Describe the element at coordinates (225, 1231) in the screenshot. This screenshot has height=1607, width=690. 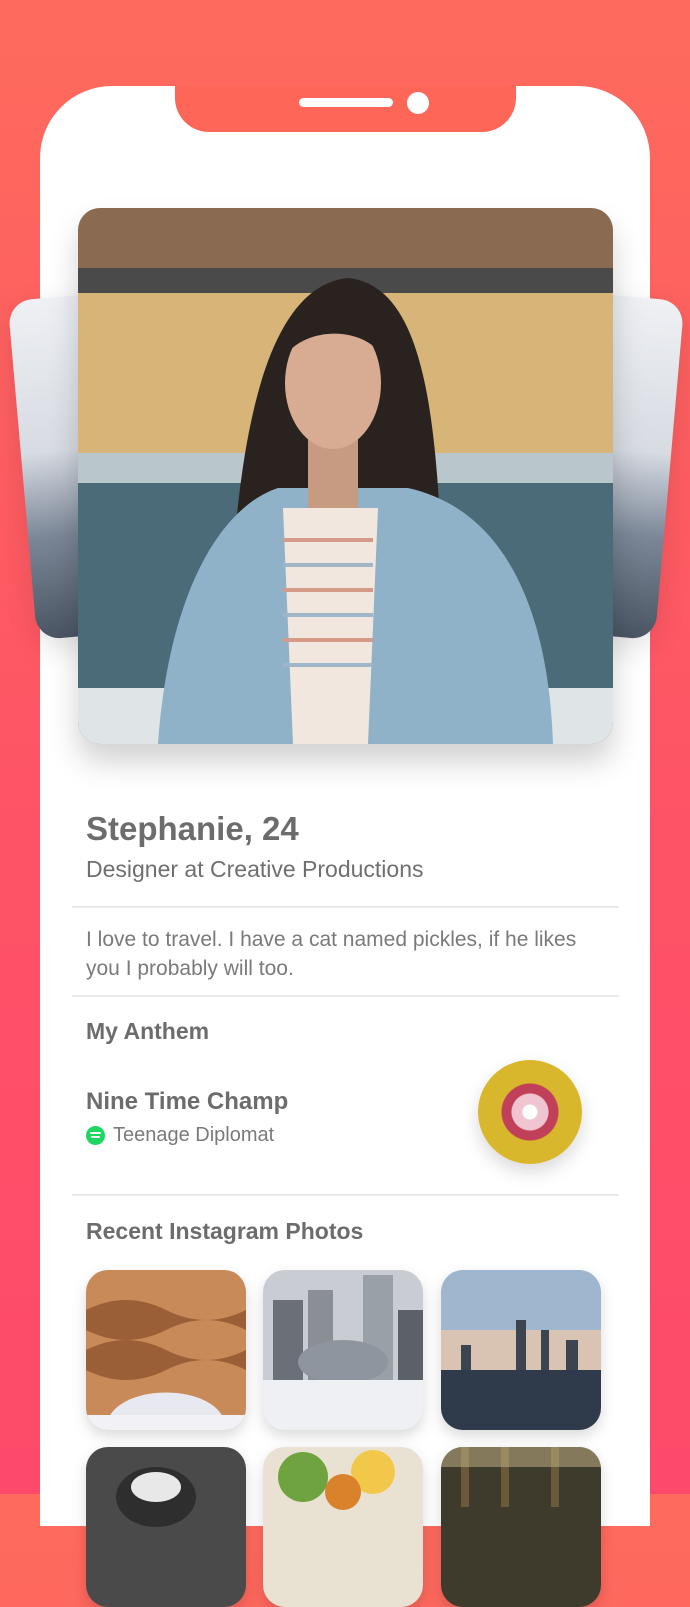
I see `instagram-section-title: Recent Instagram Photos` at that location.